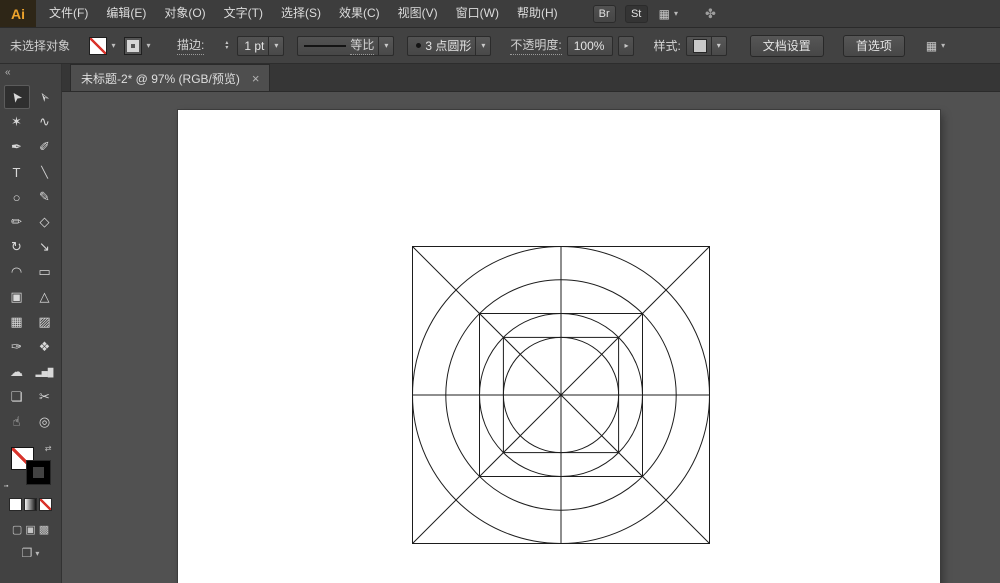 Image resolution: width=1000 pixels, height=583 pixels. Describe the element at coordinates (126, 13) in the screenshot. I see `menu-edit: 编辑(E)` at that location.